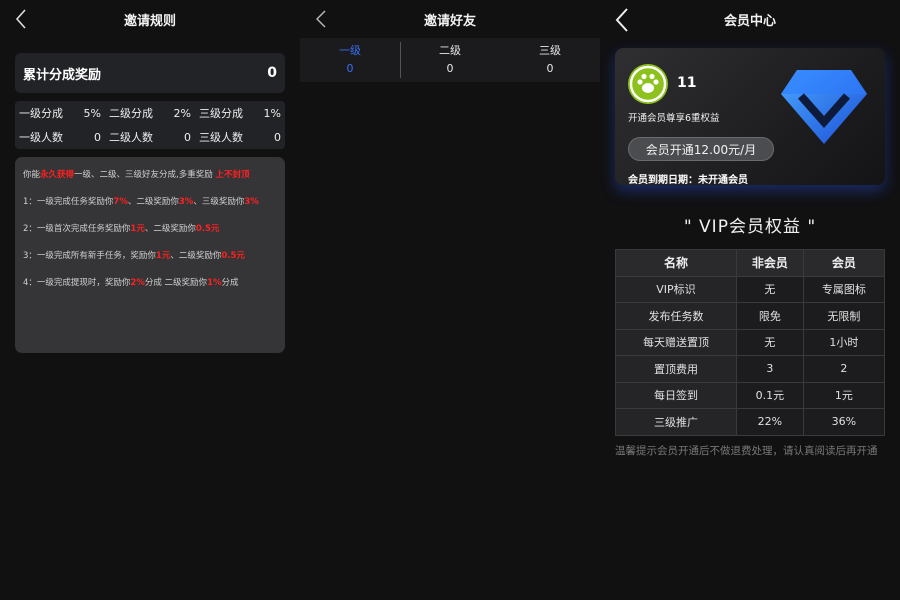  Describe the element at coordinates (750, 227) in the screenshot. I see `vip-benefits-heading: " VIP会员权益 "` at that location.